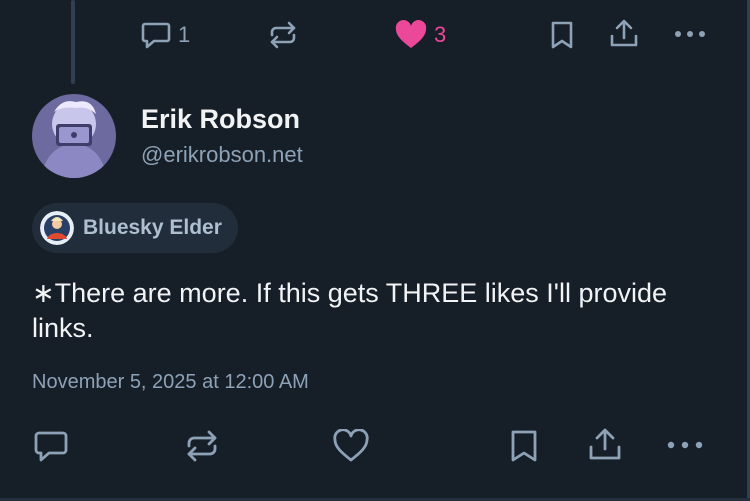 This screenshot has height=501, width=750. What do you see at coordinates (372, 444) in the screenshot?
I see `post-action-bar` at bounding box center [372, 444].